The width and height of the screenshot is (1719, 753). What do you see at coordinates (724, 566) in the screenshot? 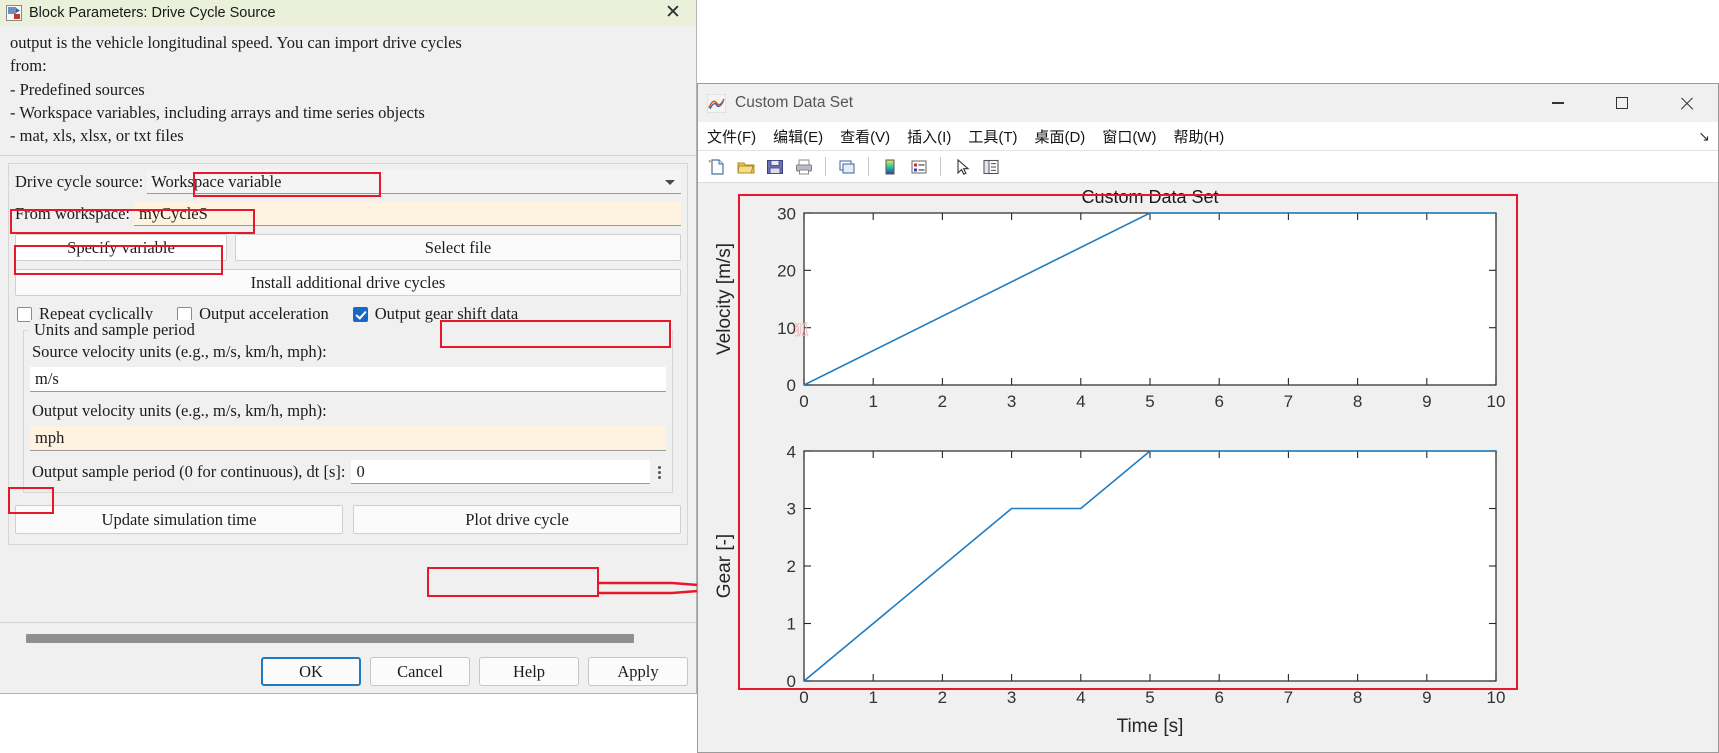
I see `gear-y-axis-label: Gear [-]` at bounding box center [724, 566].